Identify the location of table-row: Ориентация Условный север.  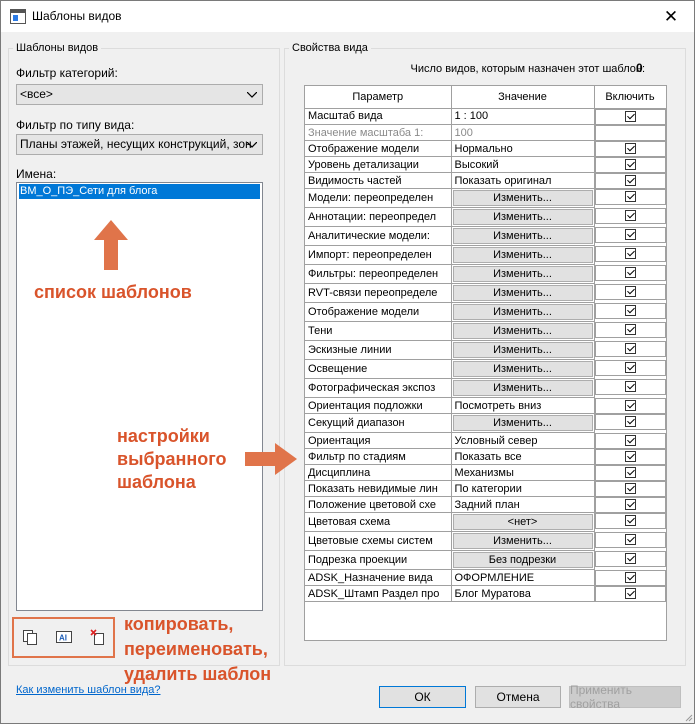
(485, 440).